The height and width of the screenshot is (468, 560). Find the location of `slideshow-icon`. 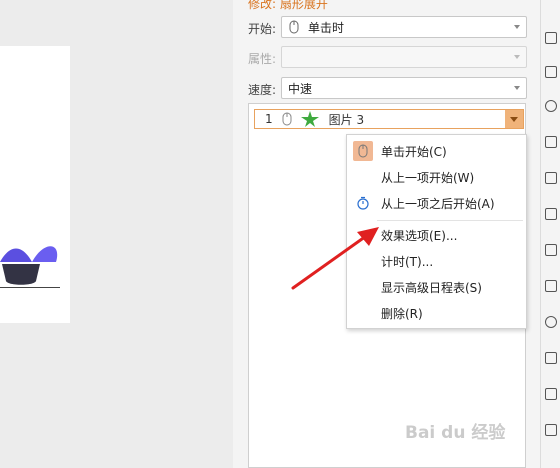

slideshow-icon is located at coordinates (551, 250).